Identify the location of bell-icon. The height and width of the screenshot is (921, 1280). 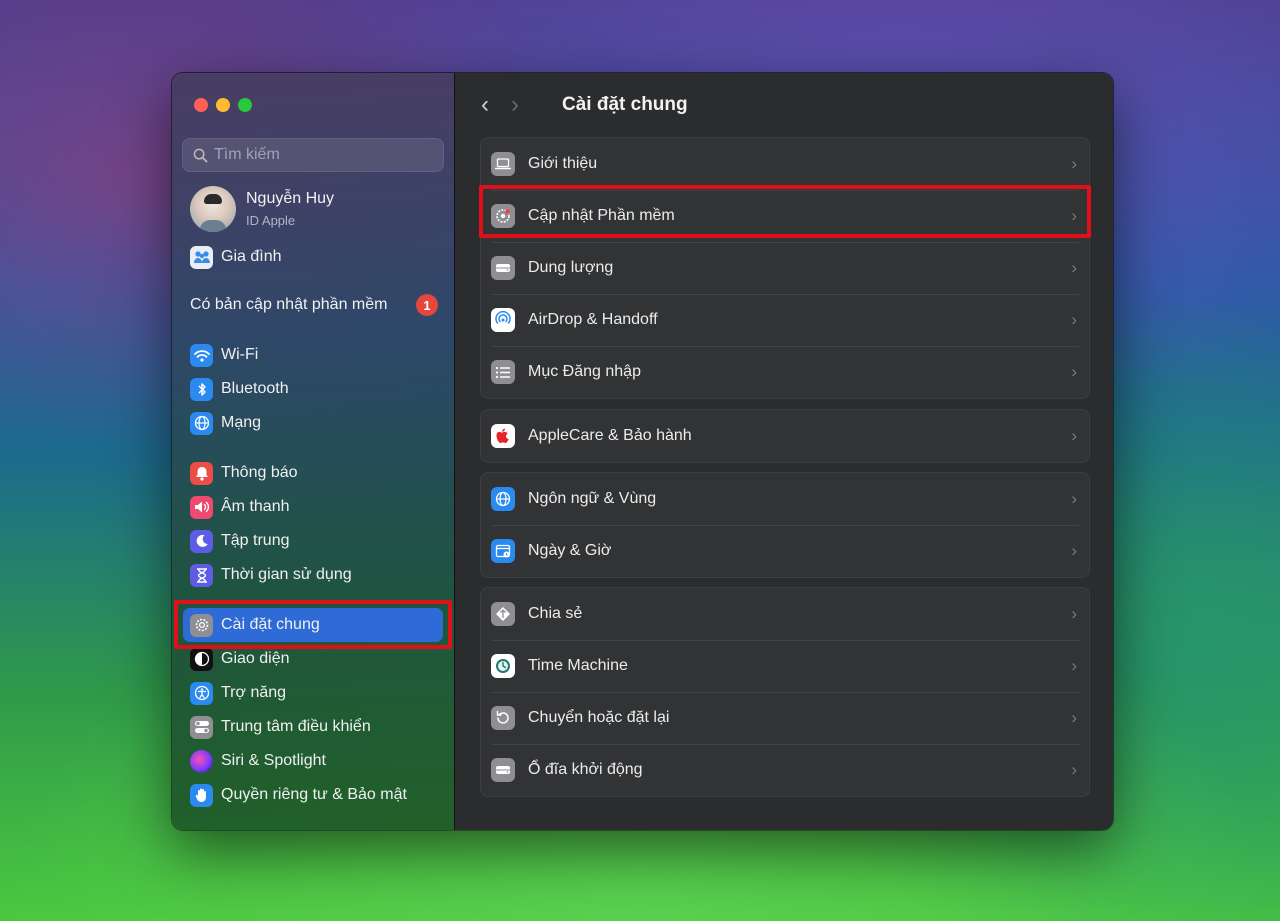
(201, 473).